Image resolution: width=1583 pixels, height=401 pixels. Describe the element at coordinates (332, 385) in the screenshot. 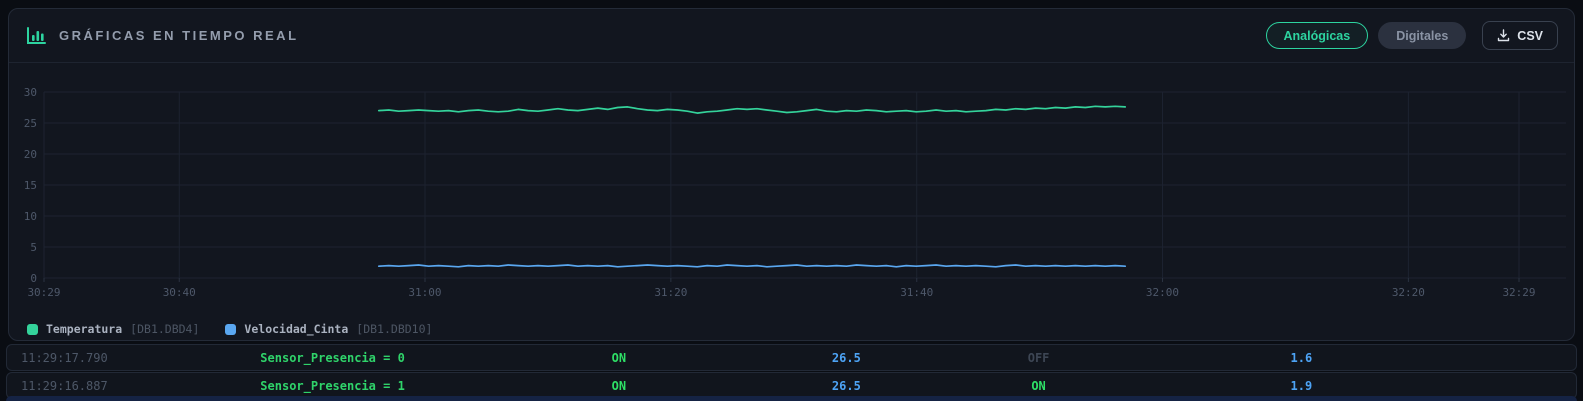

I see `log-cell-event: Sensor_Presencia = 1` at that location.